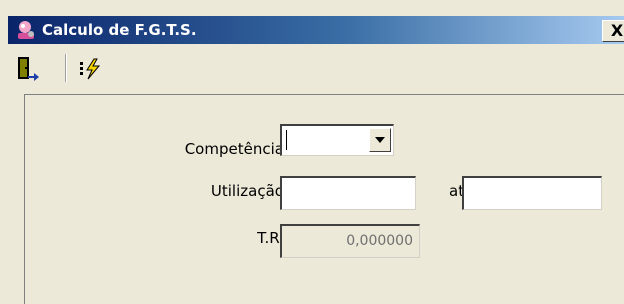 The height and width of the screenshot is (304, 624). Describe the element at coordinates (350, 241) in the screenshot. I see `tr-value-field: 0,000000` at that location.